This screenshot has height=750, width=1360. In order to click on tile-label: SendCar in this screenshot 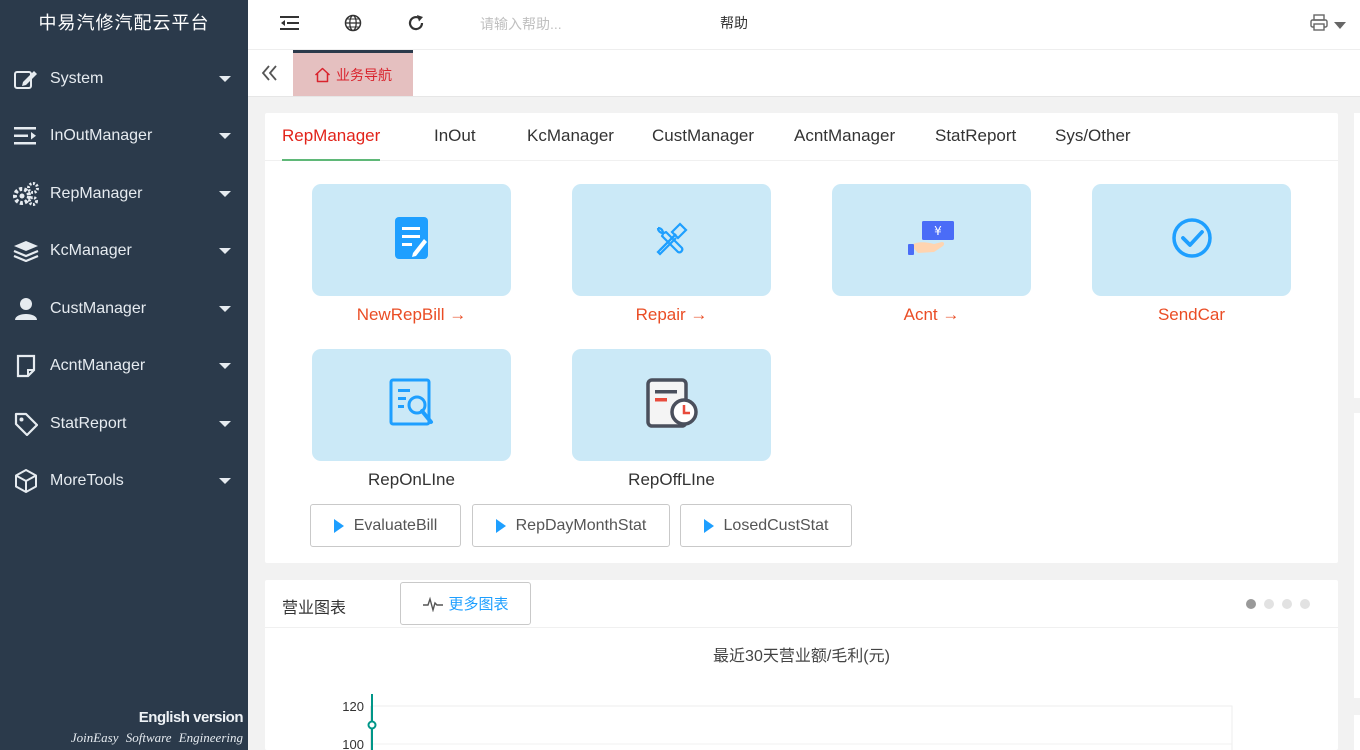, I will do `click(1191, 314)`.